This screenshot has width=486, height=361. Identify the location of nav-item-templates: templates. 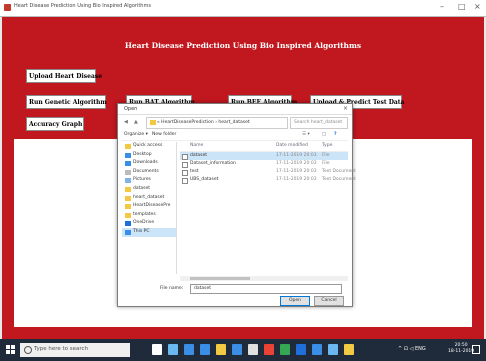
(149, 215).